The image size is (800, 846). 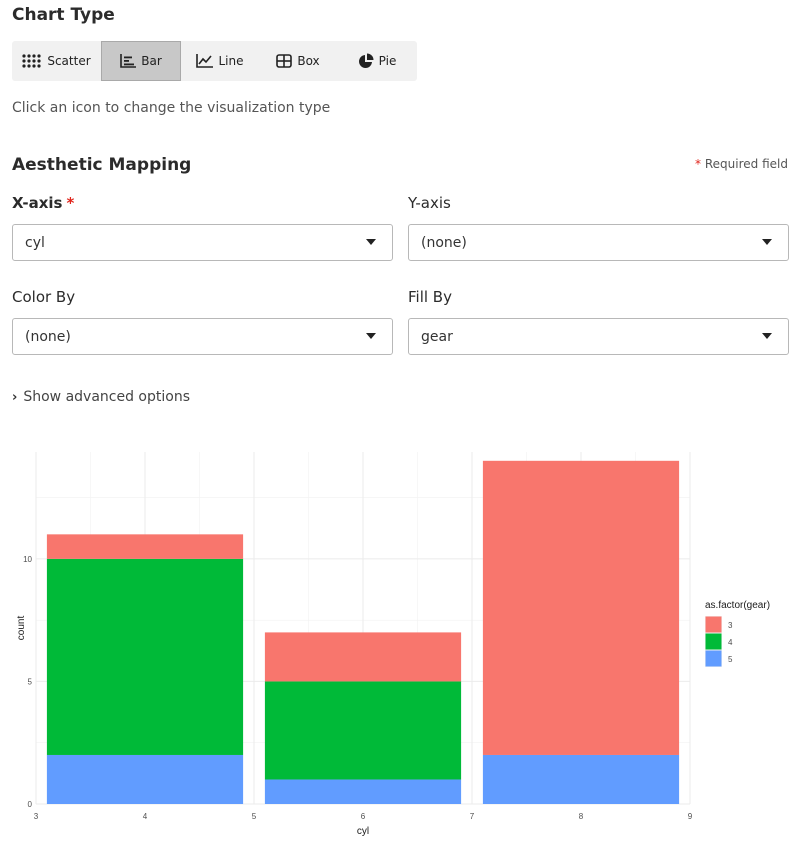 What do you see at coordinates (69, 61) in the screenshot?
I see `scatter-button-label: Scatter` at bounding box center [69, 61].